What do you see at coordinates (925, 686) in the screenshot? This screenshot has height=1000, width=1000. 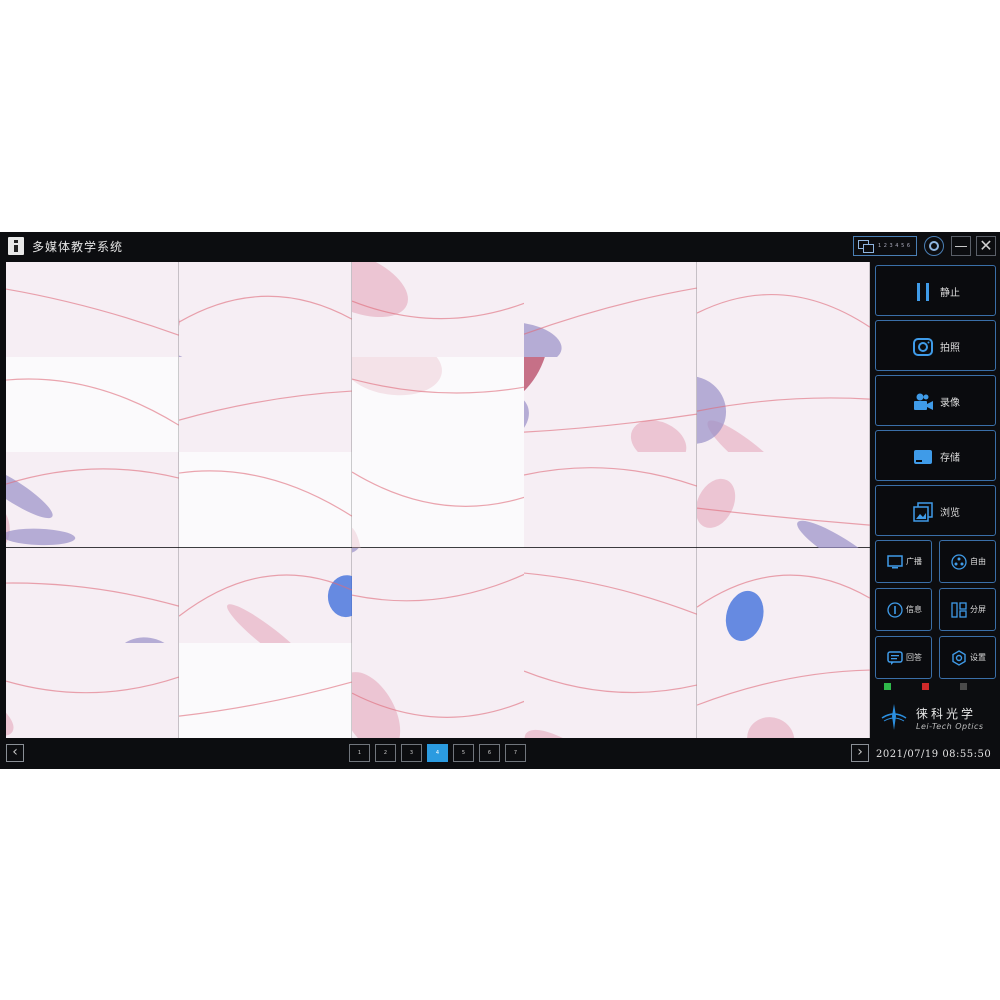 I see `status-dot-record` at bounding box center [925, 686].